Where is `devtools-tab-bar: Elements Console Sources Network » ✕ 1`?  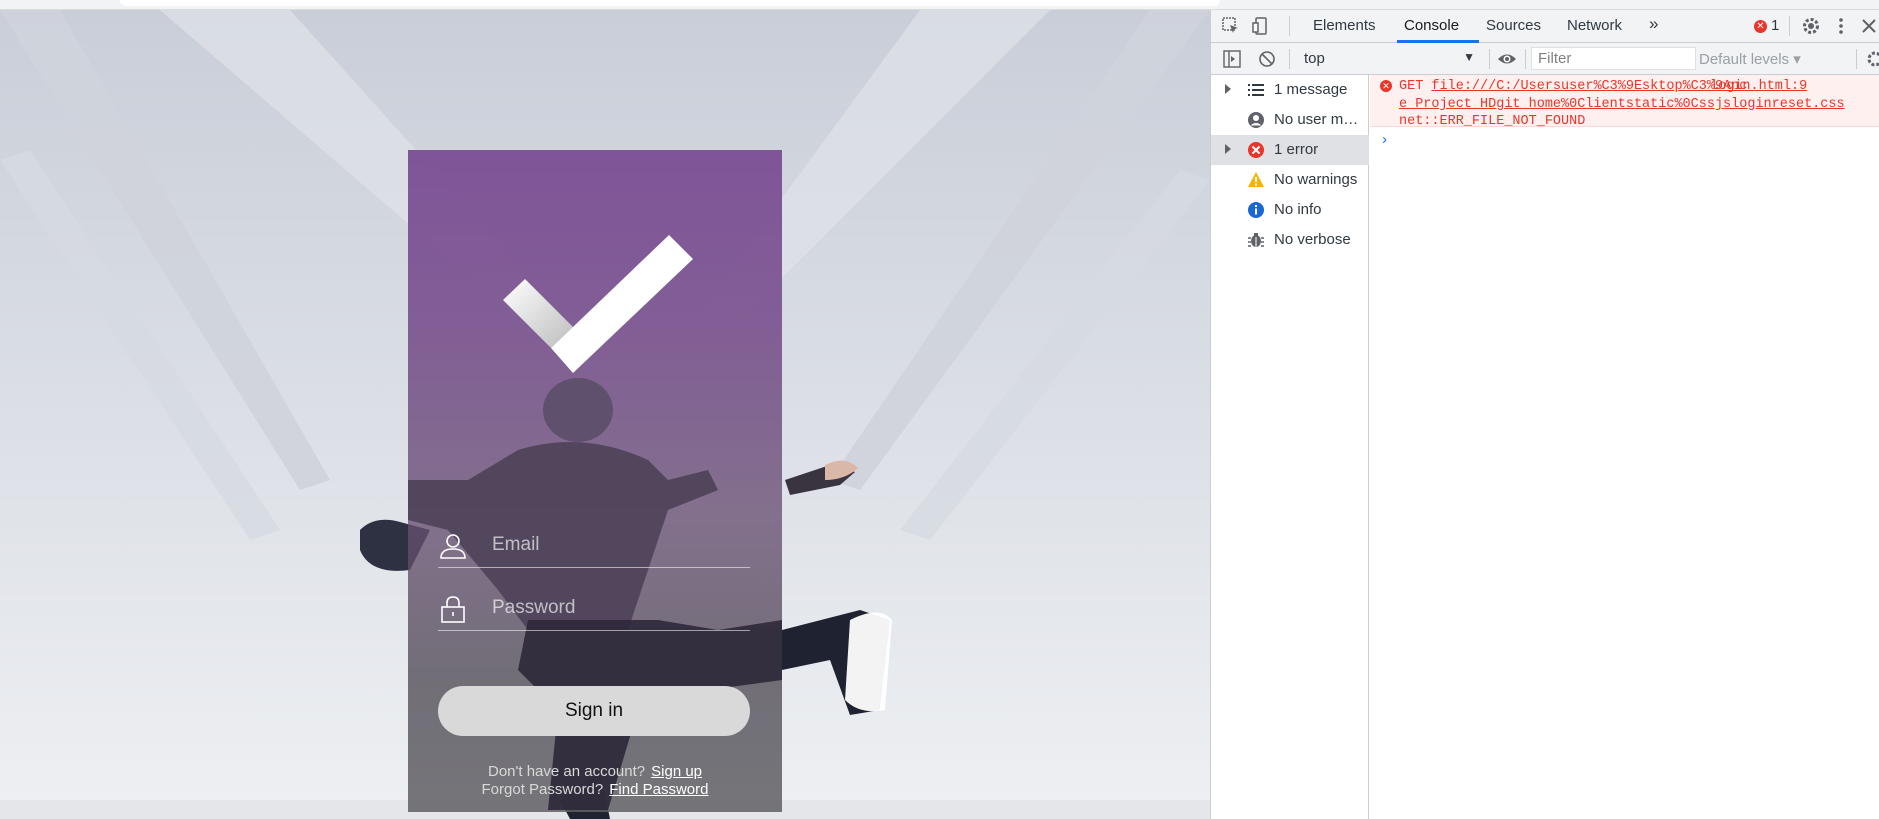 devtools-tab-bar: Elements Console Sources Network » ✕ 1 is located at coordinates (1545, 26).